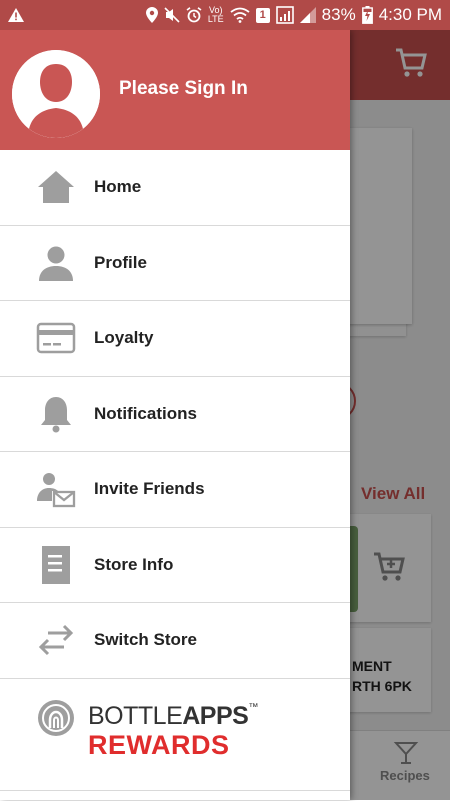 Image resolution: width=450 pixels, height=801 pixels. Describe the element at coordinates (367, 15) in the screenshot. I see `battery-charging-icon` at that location.